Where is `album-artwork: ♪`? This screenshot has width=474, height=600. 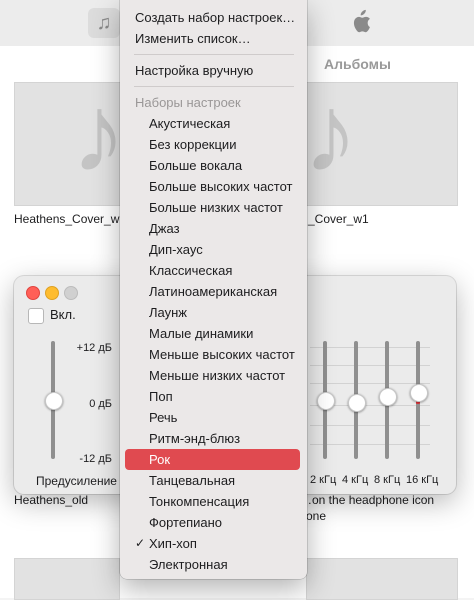
album-artwork: ♪ is located at coordinates (380, 139).